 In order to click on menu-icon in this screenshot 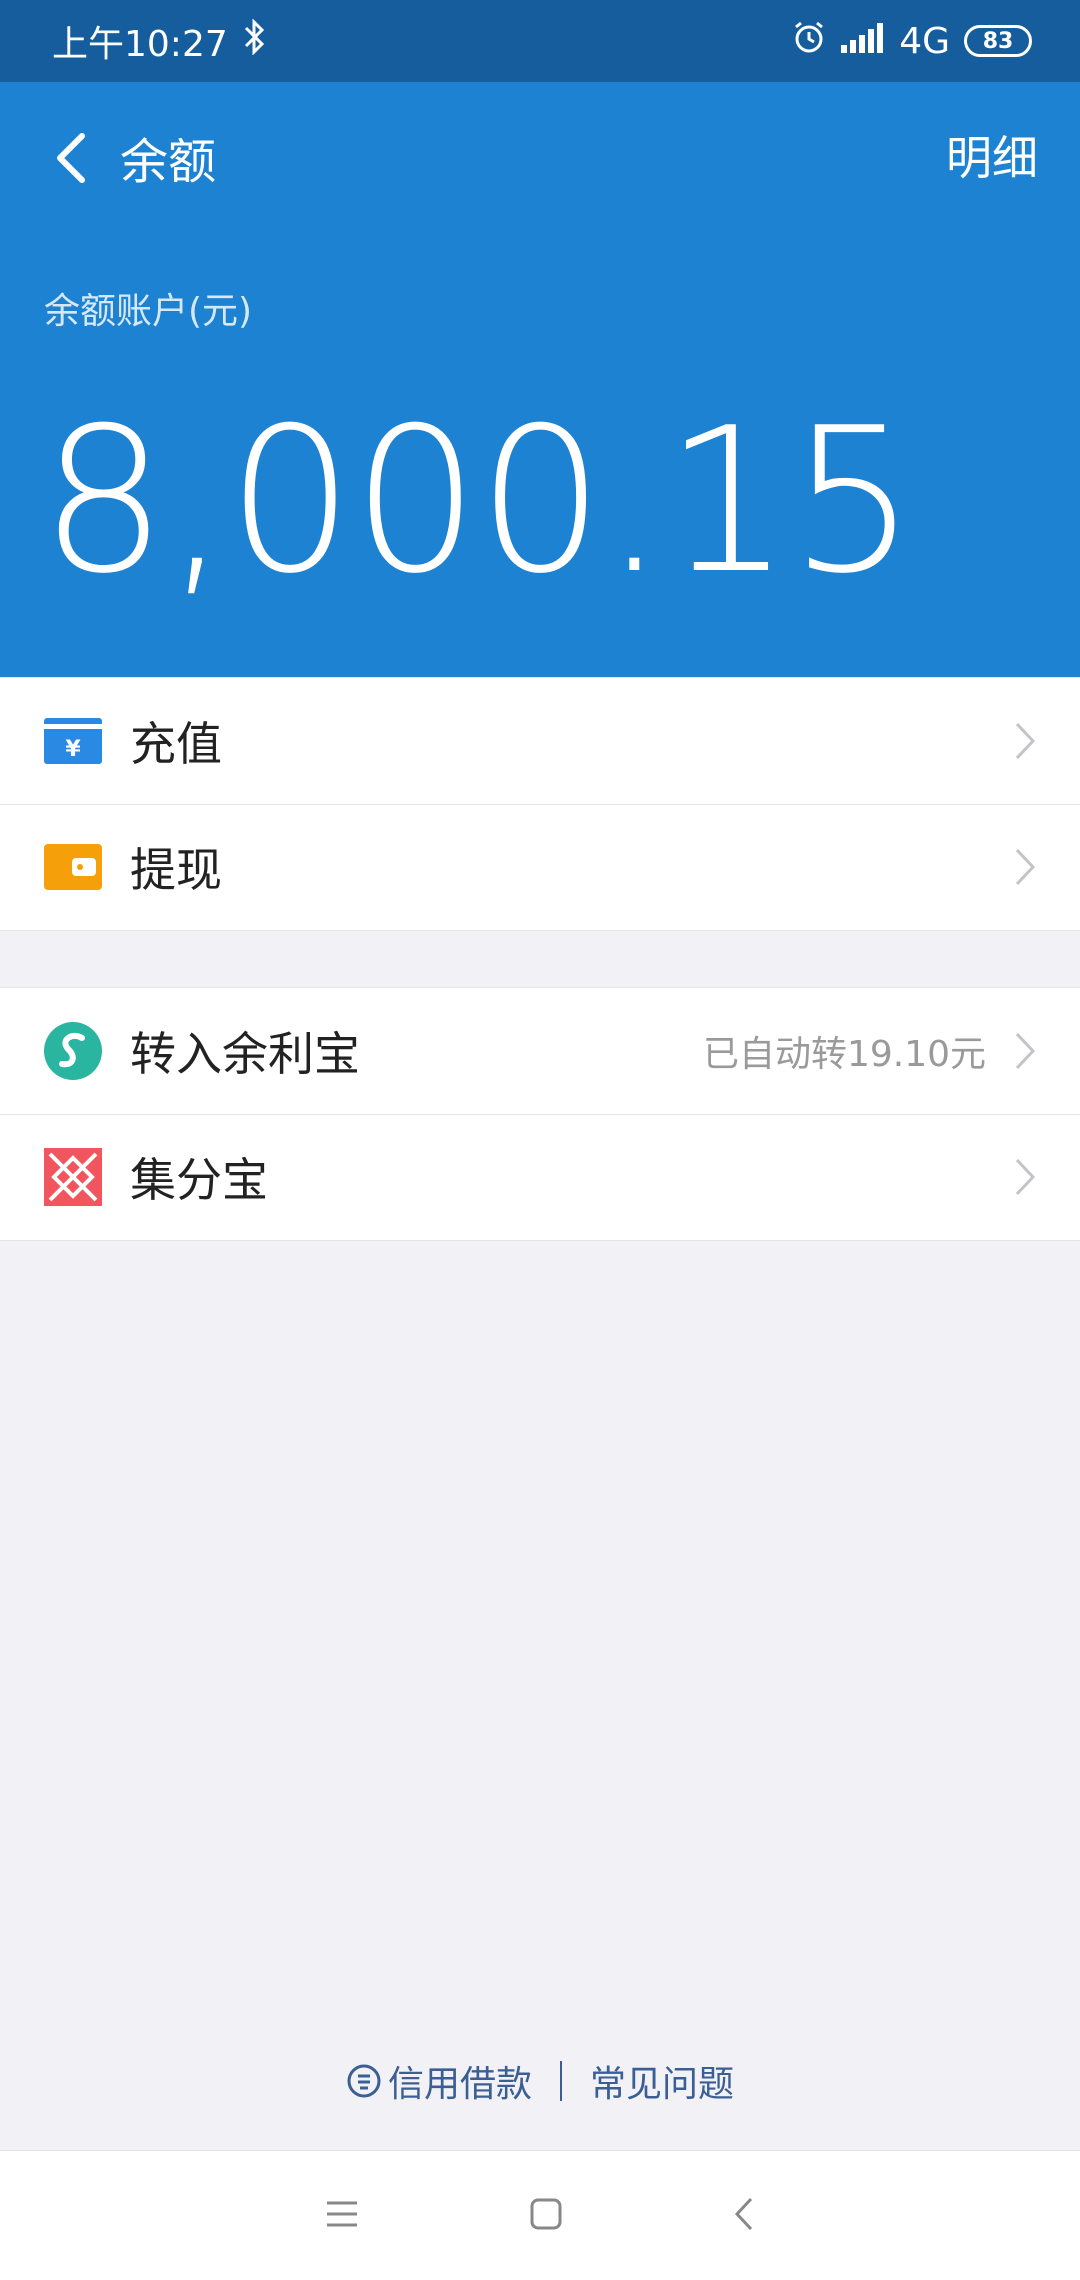, I will do `click(342, 2216)`.